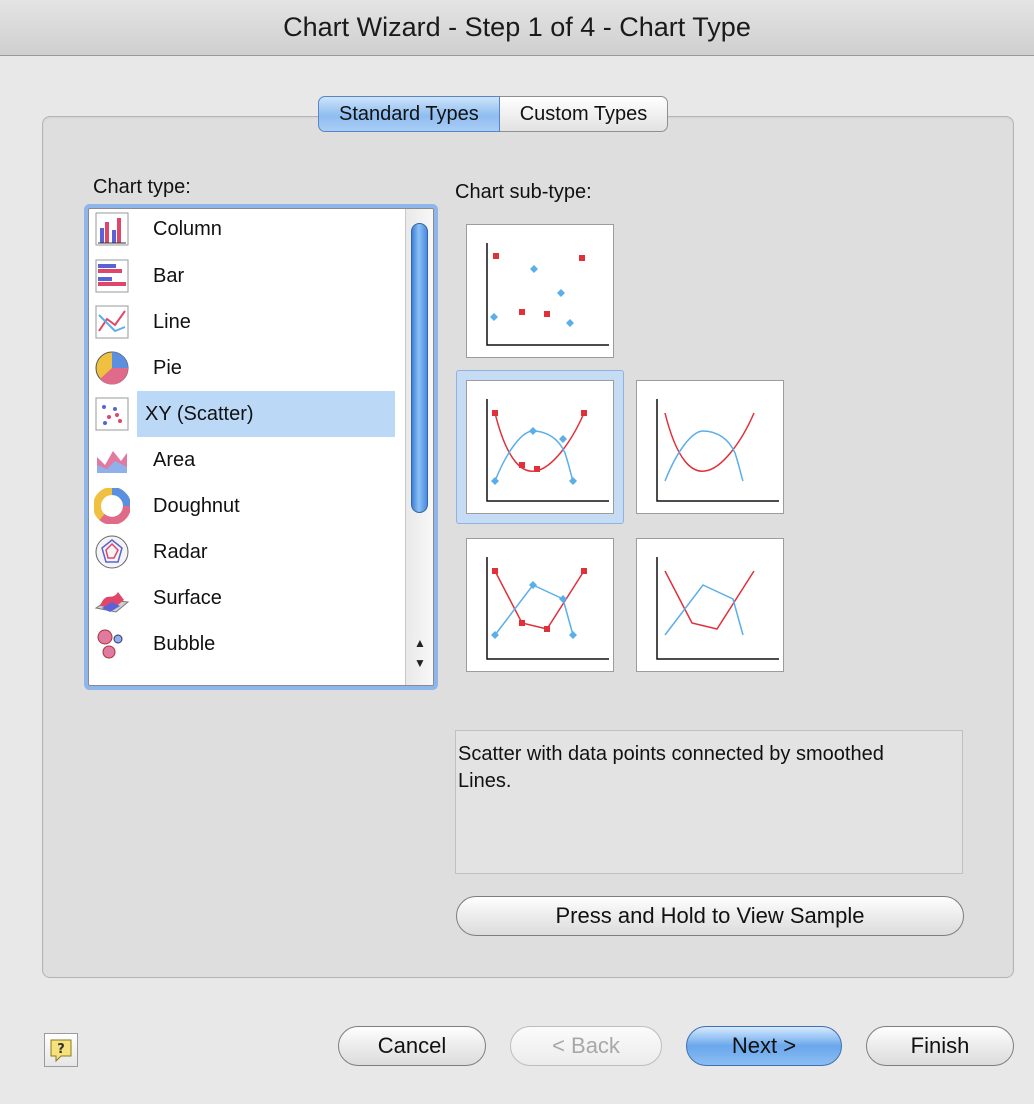  I want to click on window-title: Chart Wizard - Step 1 of 4 - Chart Type, so click(517, 28).